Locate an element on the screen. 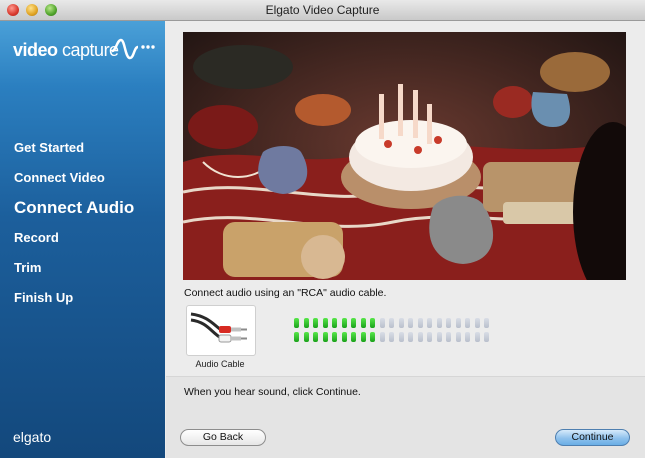  title-bar: Elgato Video Capture is located at coordinates (322, 10).